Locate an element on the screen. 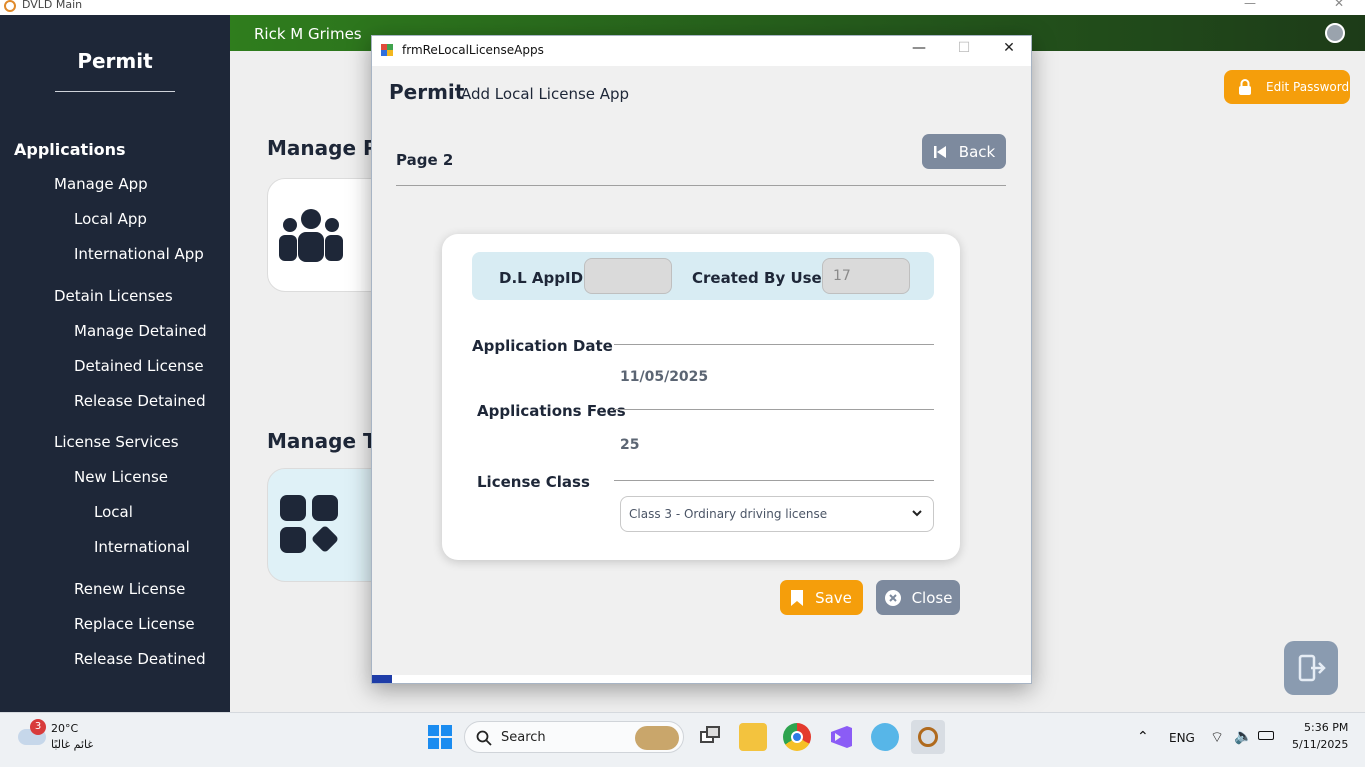  search-icon is located at coordinates (484, 738).